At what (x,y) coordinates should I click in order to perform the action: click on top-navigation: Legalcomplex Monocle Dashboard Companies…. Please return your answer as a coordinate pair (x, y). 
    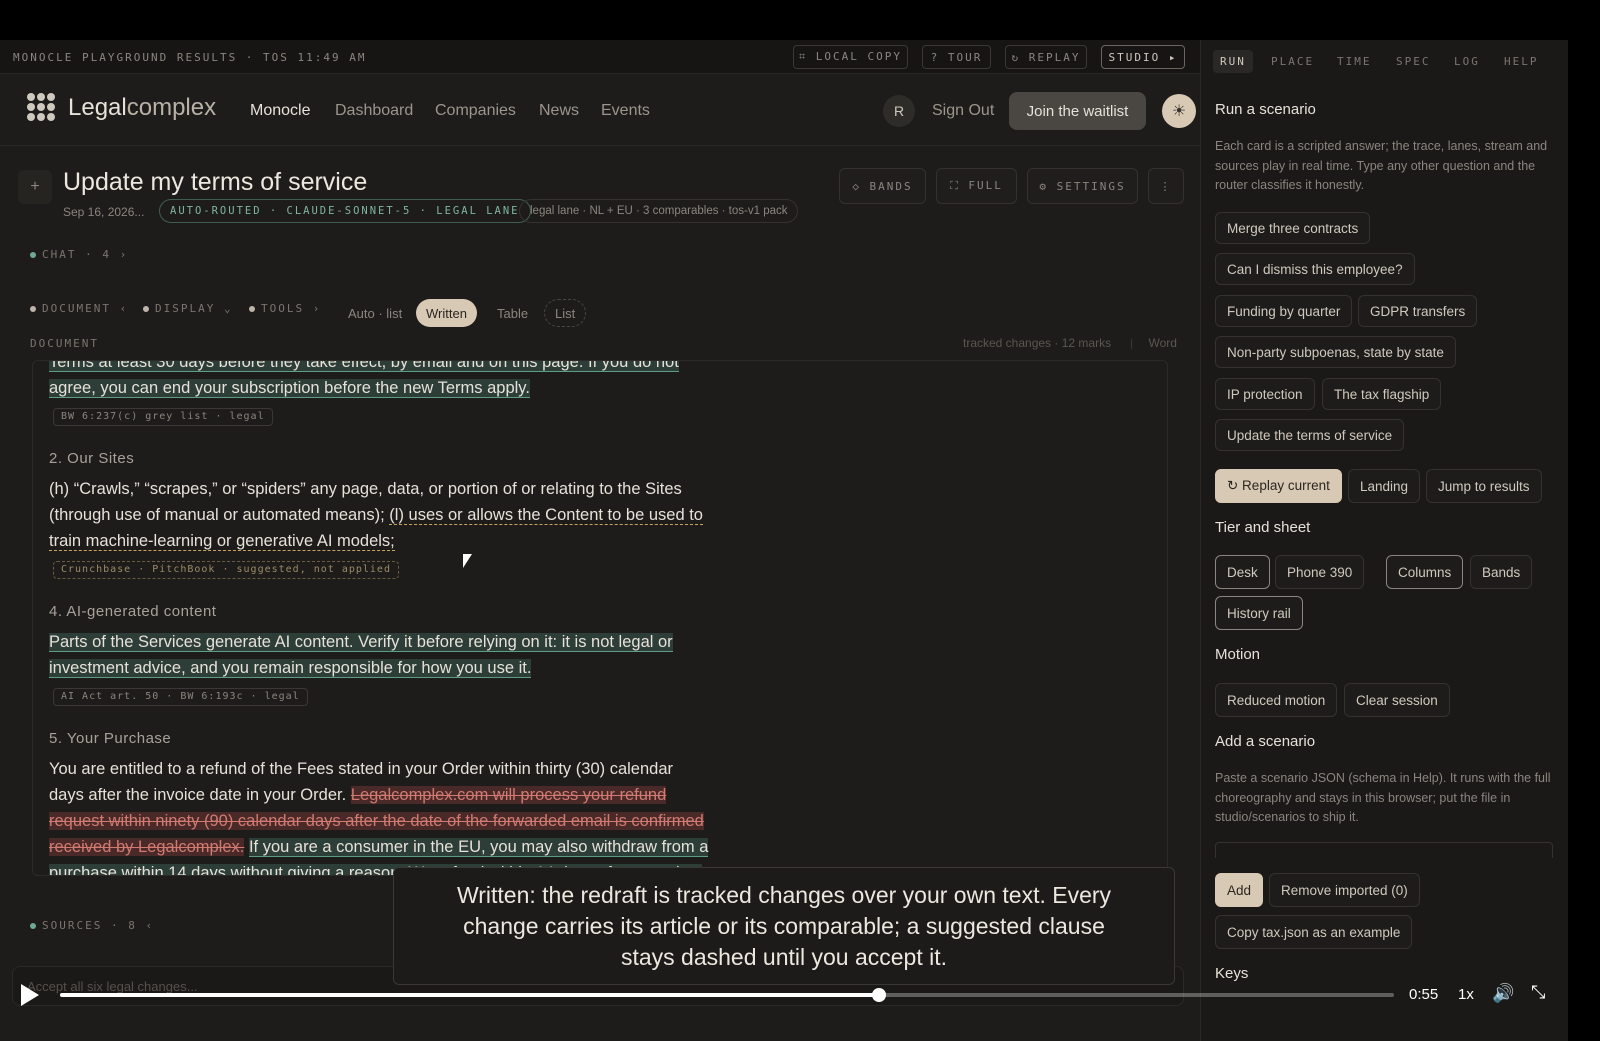
    Looking at the image, I should click on (612, 110).